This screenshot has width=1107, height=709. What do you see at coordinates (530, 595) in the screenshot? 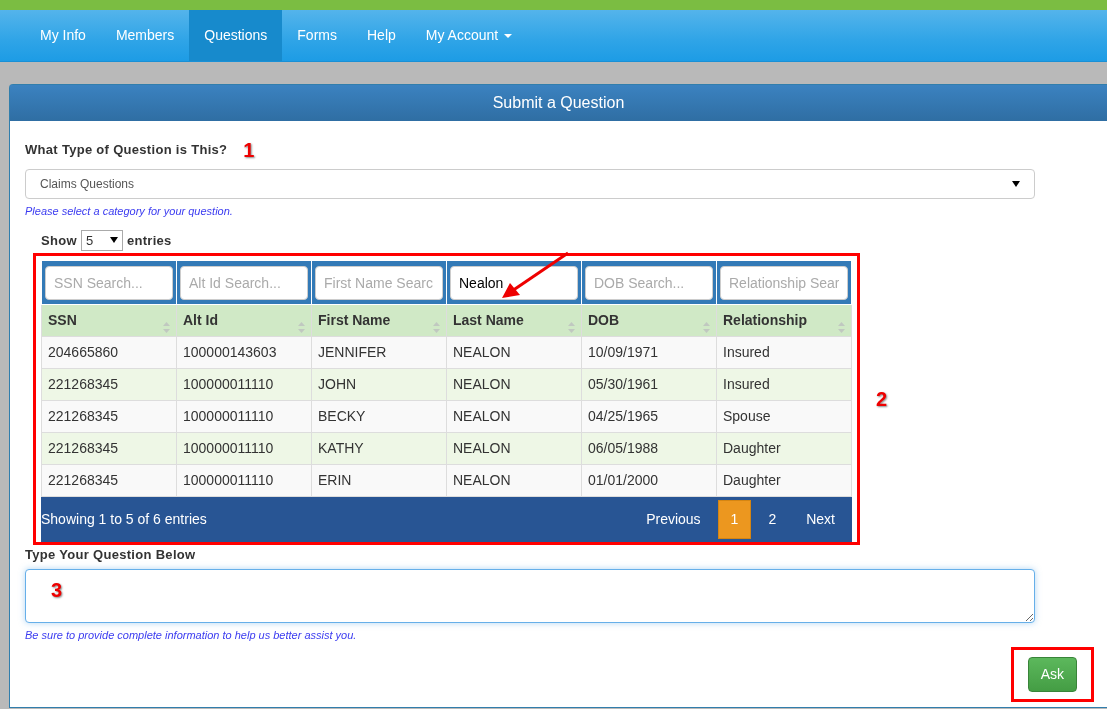
I see `question-input` at bounding box center [530, 595].